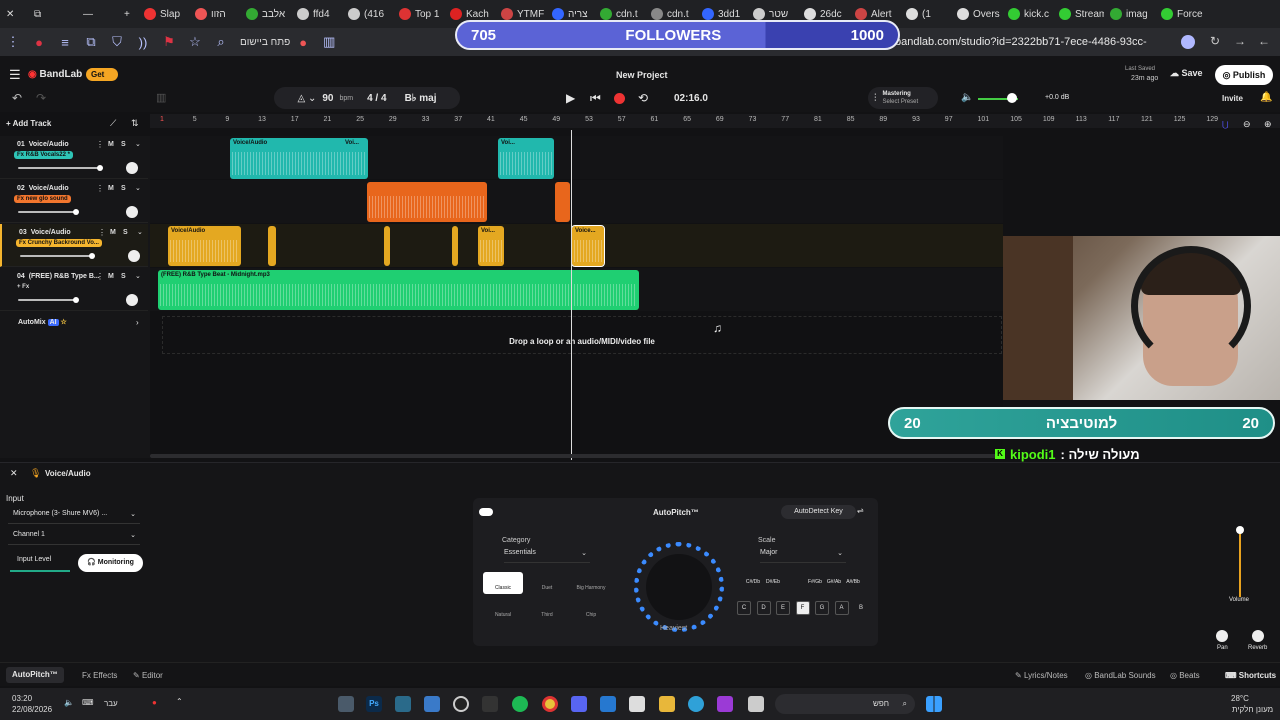 This screenshot has width=1280, height=720. I want to click on drop-zone: ♫ Drop a loop or an audio/MIDI/video file, so click(582, 335).